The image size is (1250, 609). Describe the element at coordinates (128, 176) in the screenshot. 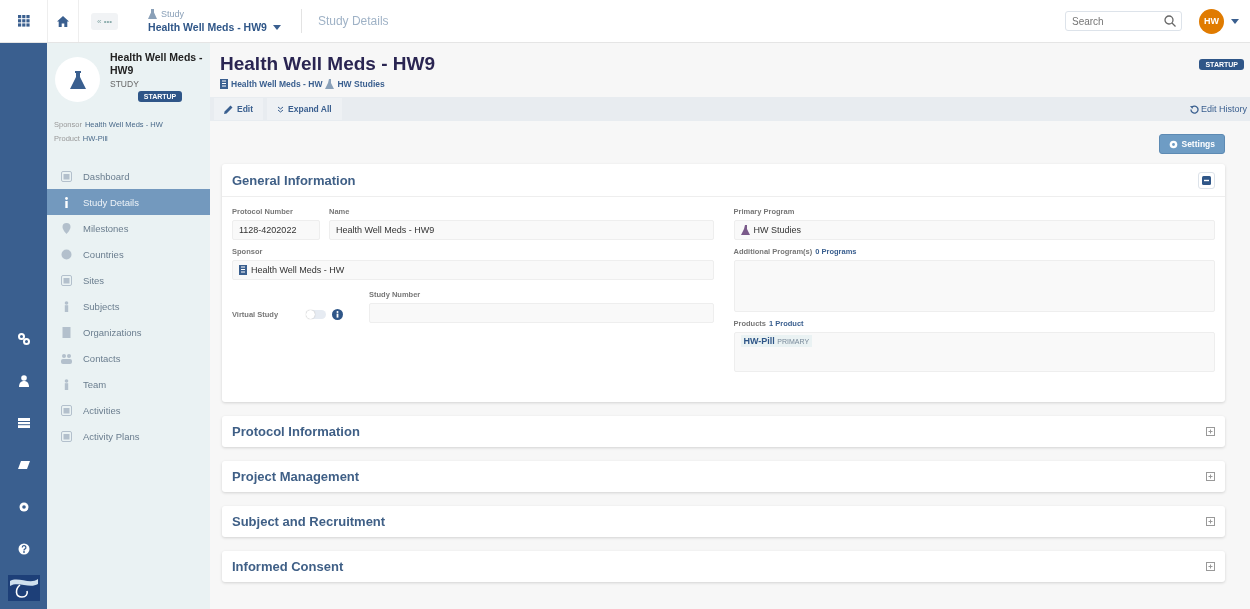

I see `sidebar-item: Dashboard` at that location.